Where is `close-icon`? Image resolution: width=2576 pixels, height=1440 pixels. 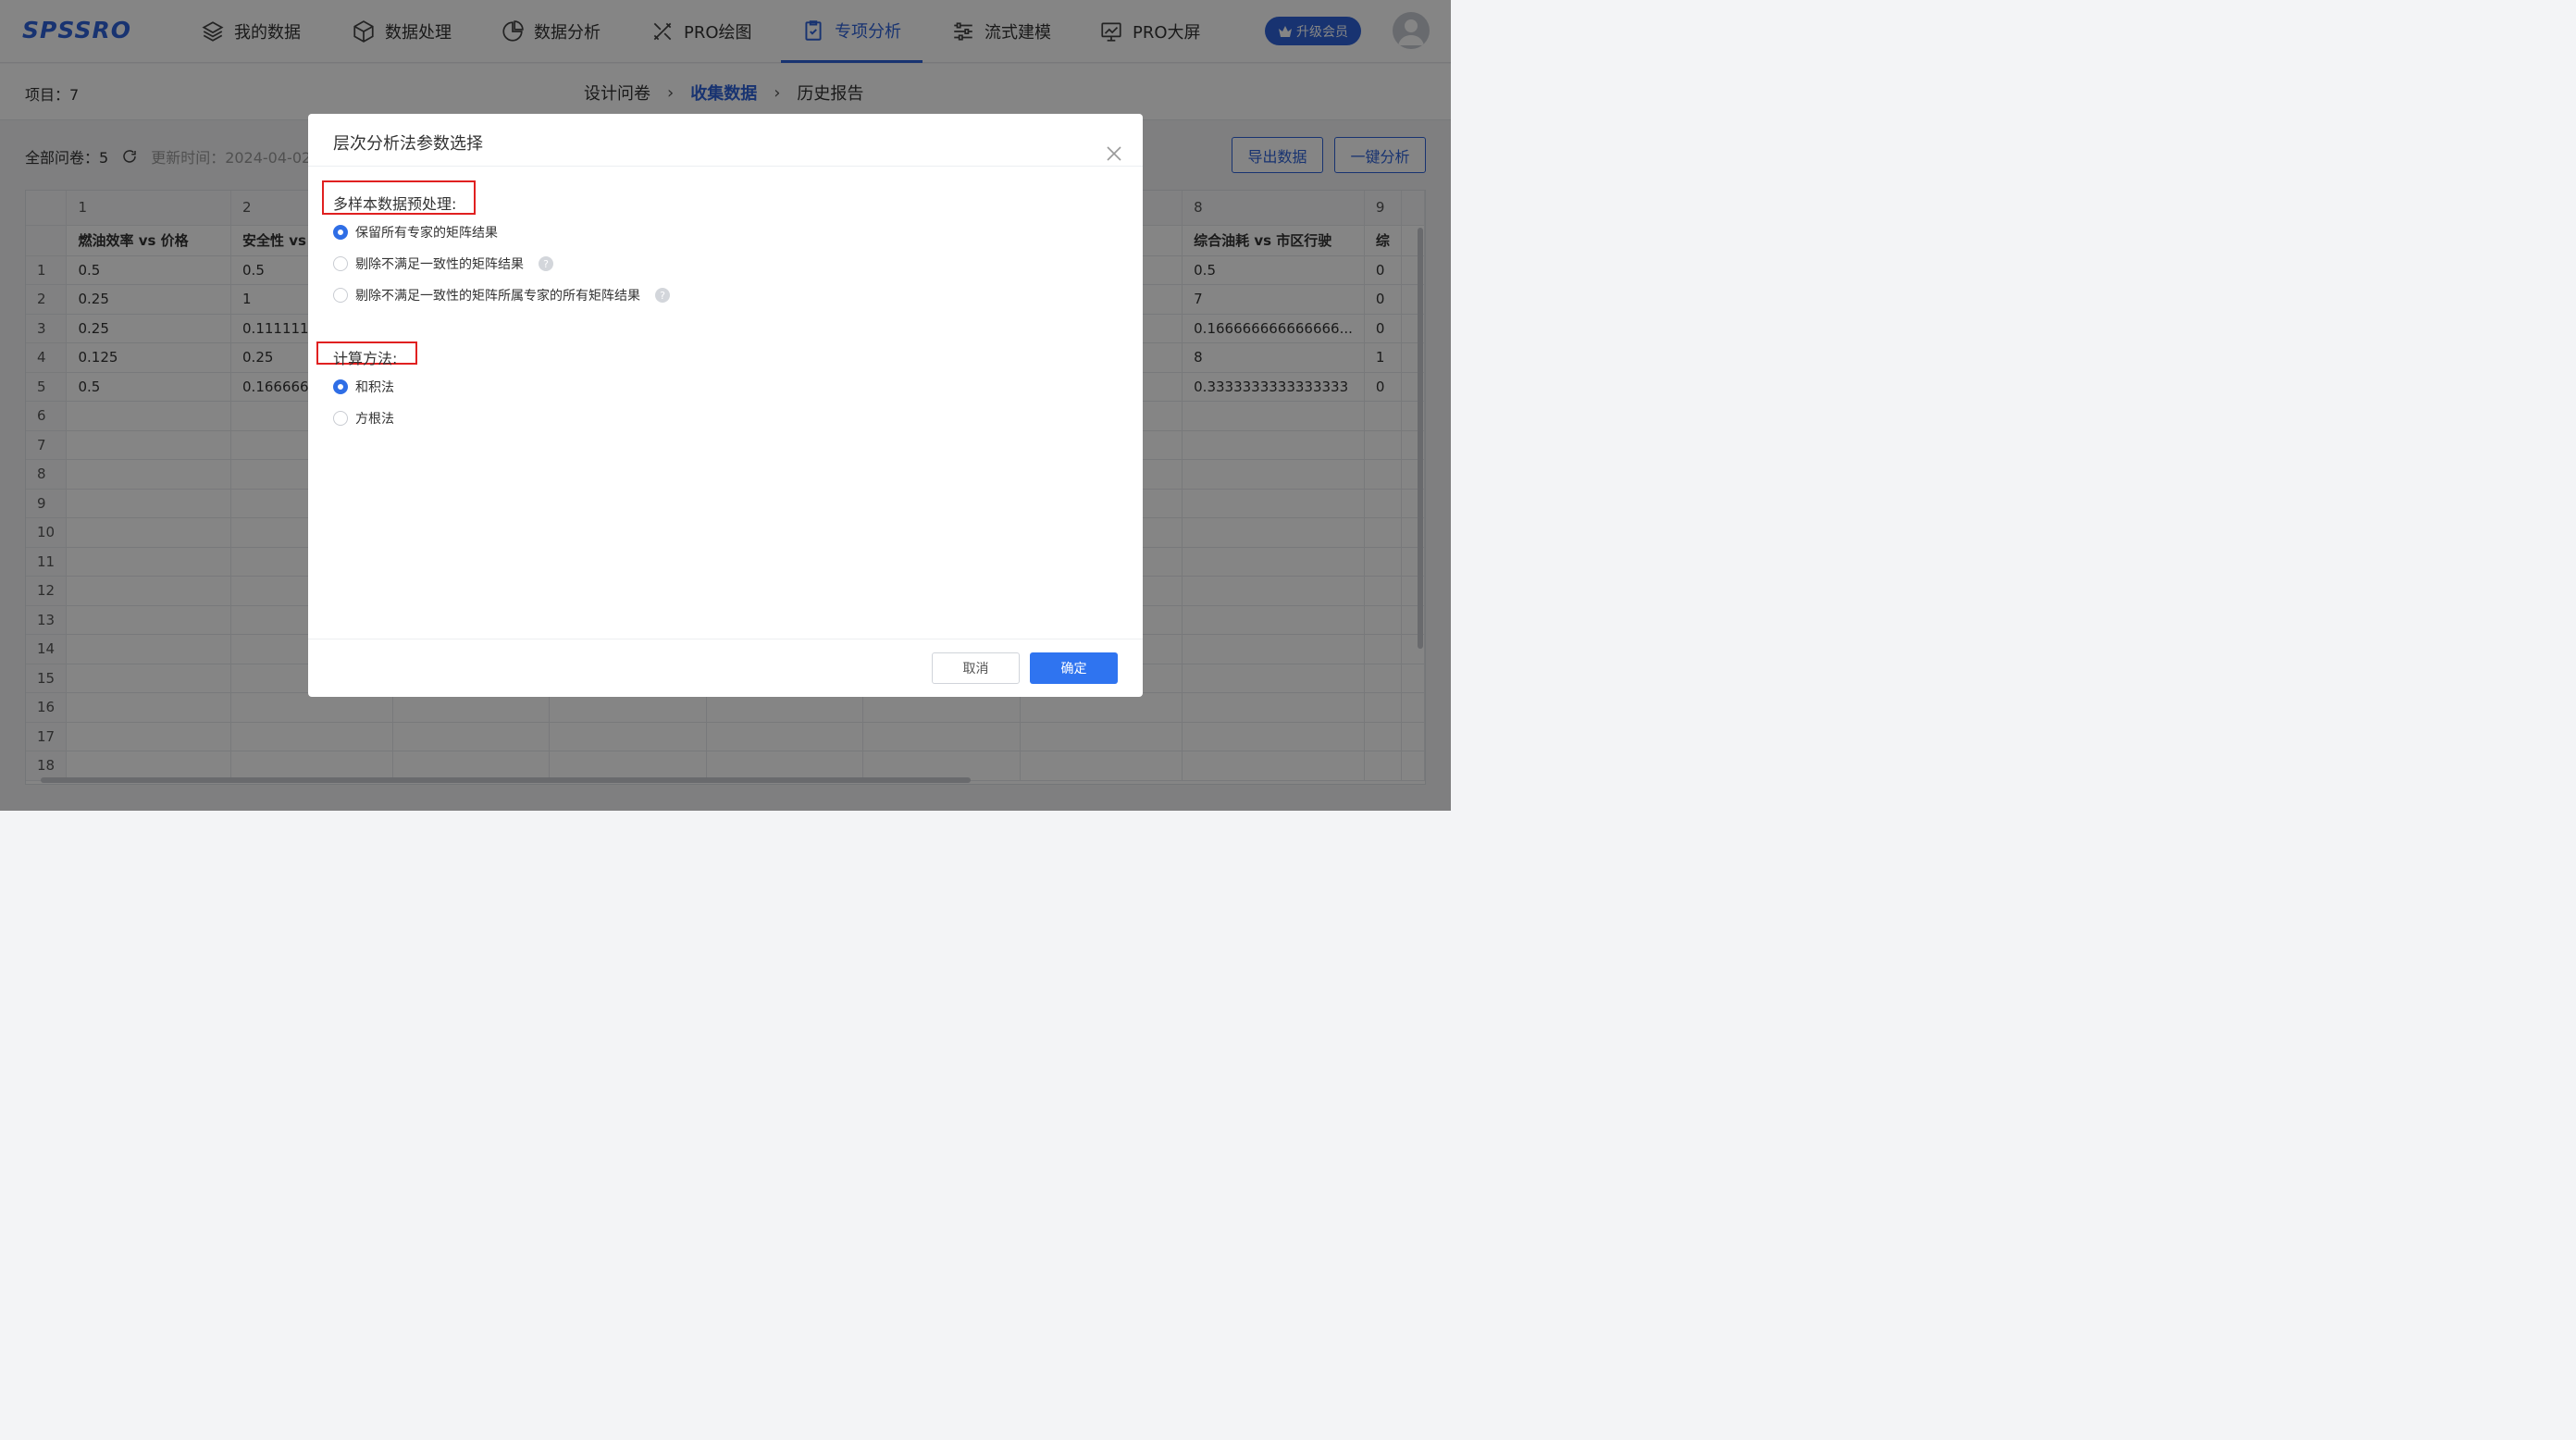
close-icon is located at coordinates (1114, 153).